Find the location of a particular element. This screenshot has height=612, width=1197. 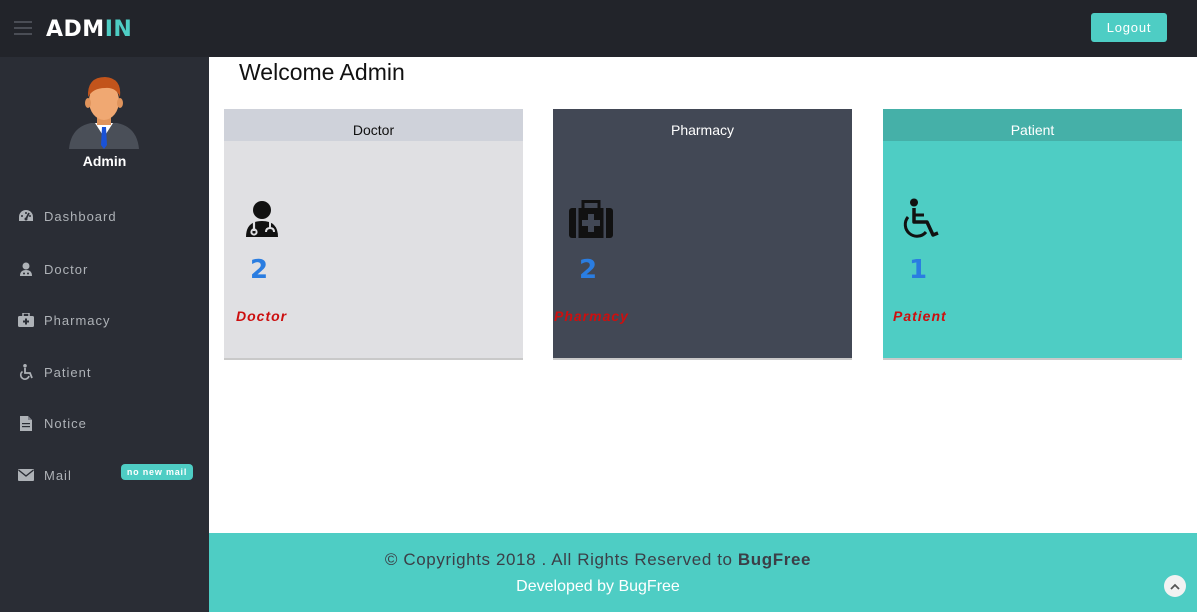

logo-text-primary: ADM is located at coordinates (75, 29).